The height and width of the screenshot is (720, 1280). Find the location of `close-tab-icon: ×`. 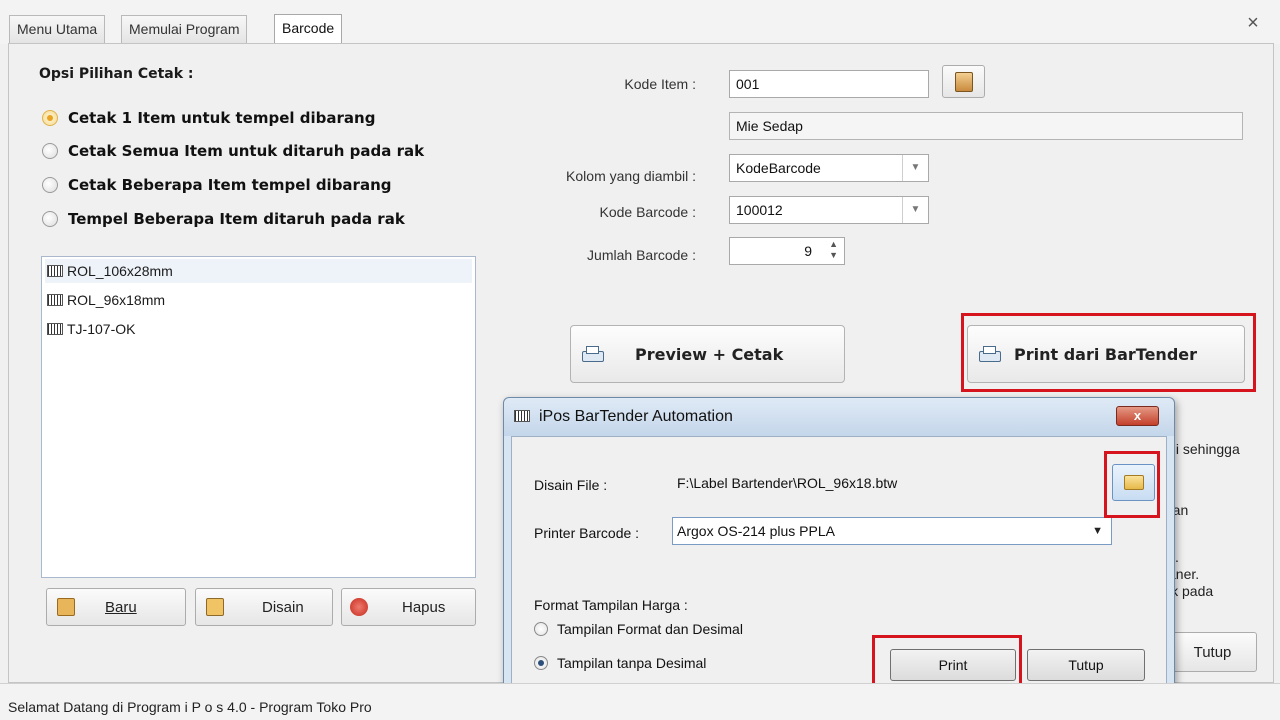

close-tab-icon: × is located at coordinates (1253, 23).